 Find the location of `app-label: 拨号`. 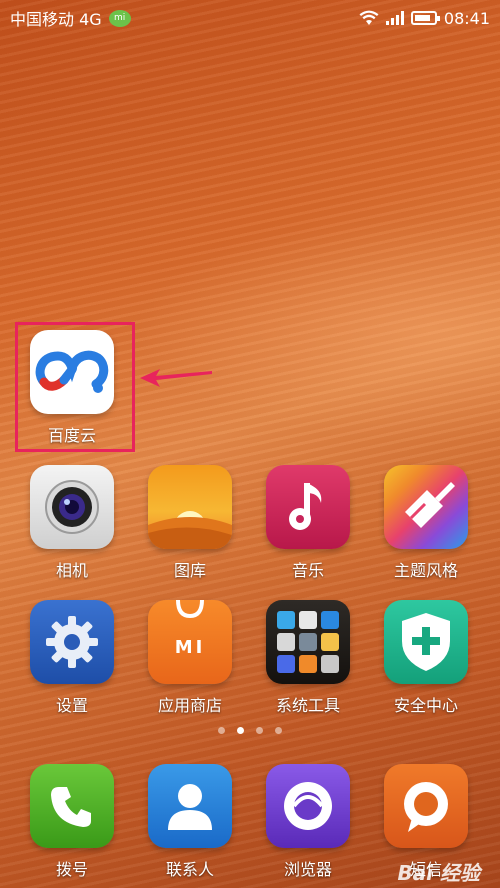

app-label: 拨号 is located at coordinates (71, 869).